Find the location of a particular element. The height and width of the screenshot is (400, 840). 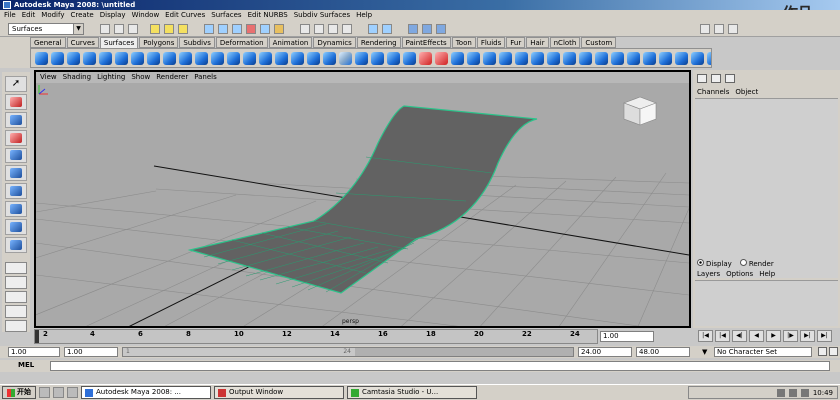

options-menu: Options is located at coordinates (739, 274).